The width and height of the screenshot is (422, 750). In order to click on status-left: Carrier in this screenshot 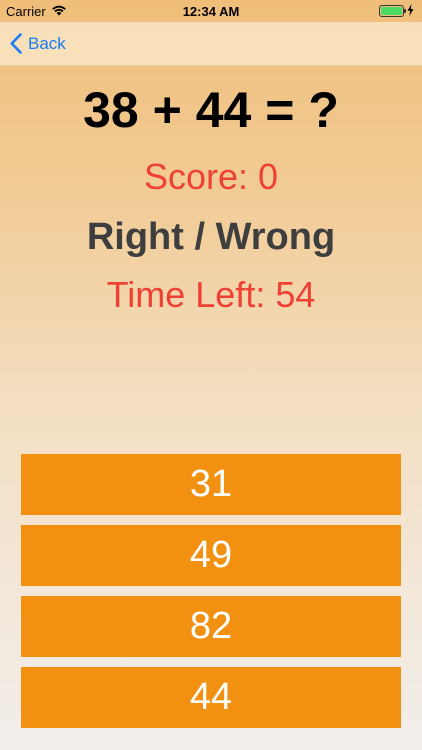, I will do `click(36, 11)`.